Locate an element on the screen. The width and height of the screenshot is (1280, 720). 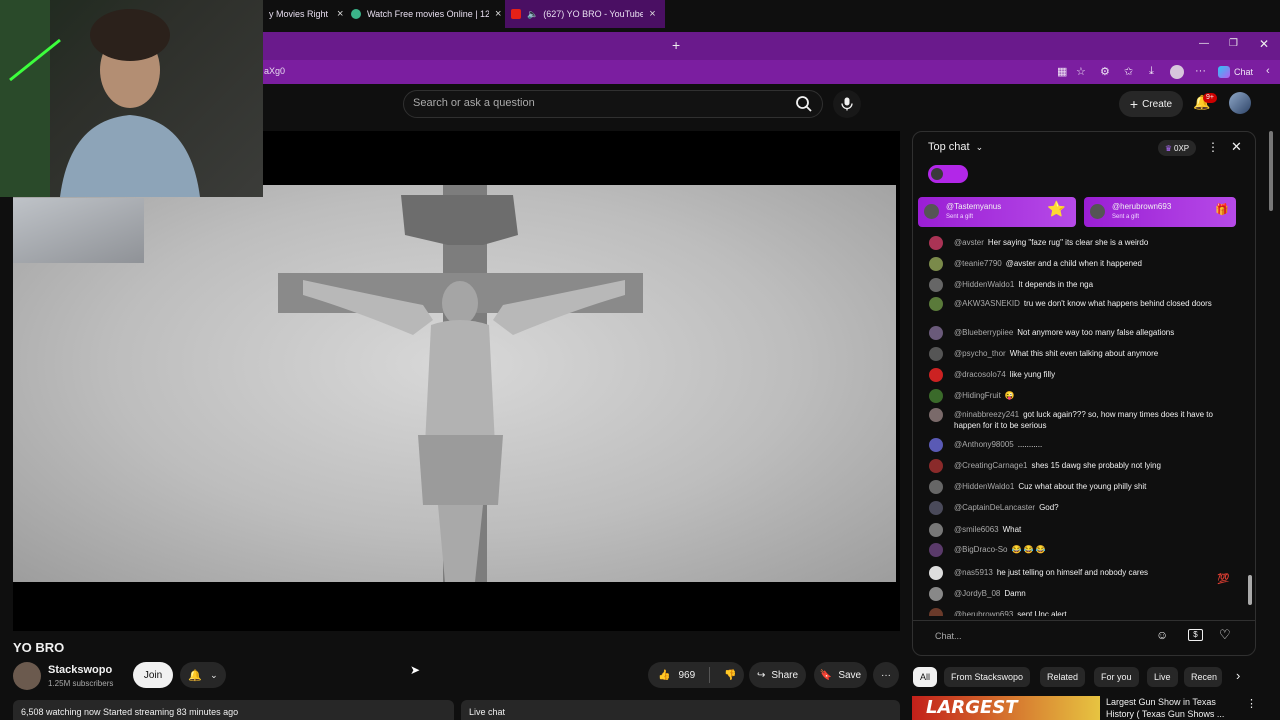
subscription-bell-button: 🔔 ⌄ is located at coordinates (203, 675).